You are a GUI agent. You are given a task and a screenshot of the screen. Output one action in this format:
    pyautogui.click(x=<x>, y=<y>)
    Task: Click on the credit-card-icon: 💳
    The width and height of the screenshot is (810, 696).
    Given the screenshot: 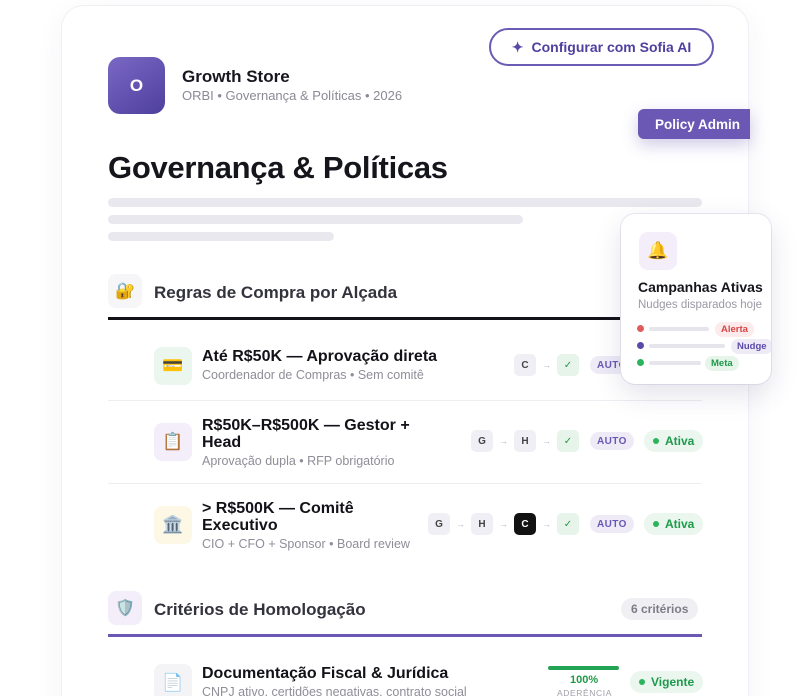 What is the action you would take?
    pyautogui.click(x=173, y=366)
    